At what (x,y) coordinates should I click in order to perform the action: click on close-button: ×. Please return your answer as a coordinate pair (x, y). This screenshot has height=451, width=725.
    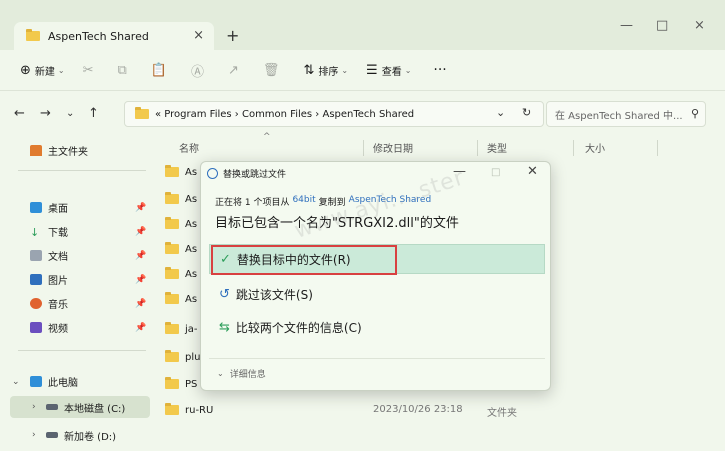
    Looking at the image, I should click on (699, 25).